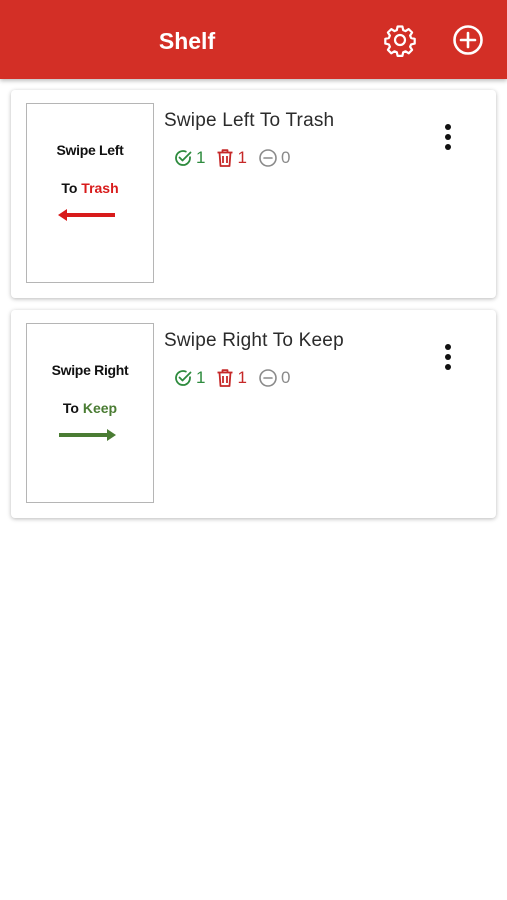 This screenshot has width=507, height=900. I want to click on thumbnail-accent: Trash, so click(100, 188).